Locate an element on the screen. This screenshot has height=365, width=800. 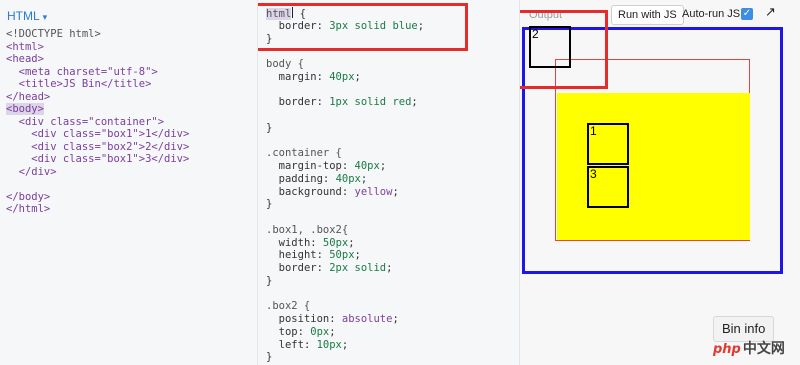
highlighted-tag: <body> is located at coordinates (25, 109).